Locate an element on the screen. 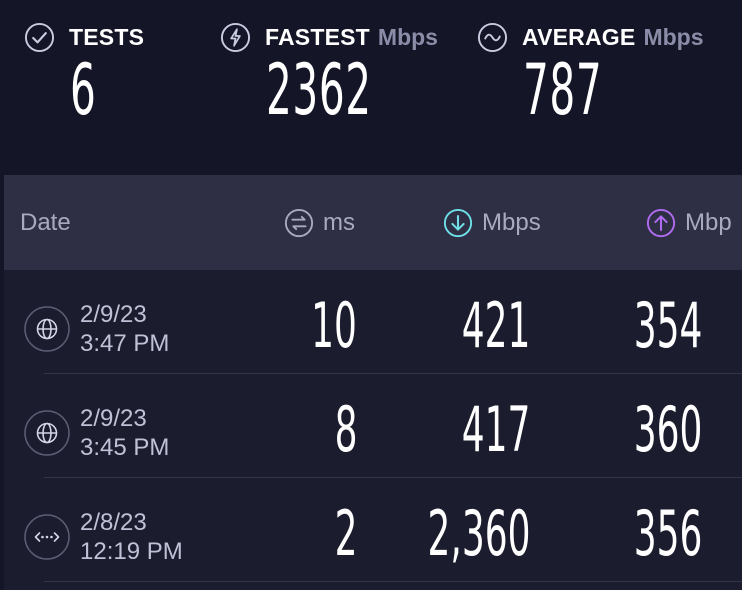 The width and height of the screenshot is (742, 590). tests-value: 6 is located at coordinates (83, 90).